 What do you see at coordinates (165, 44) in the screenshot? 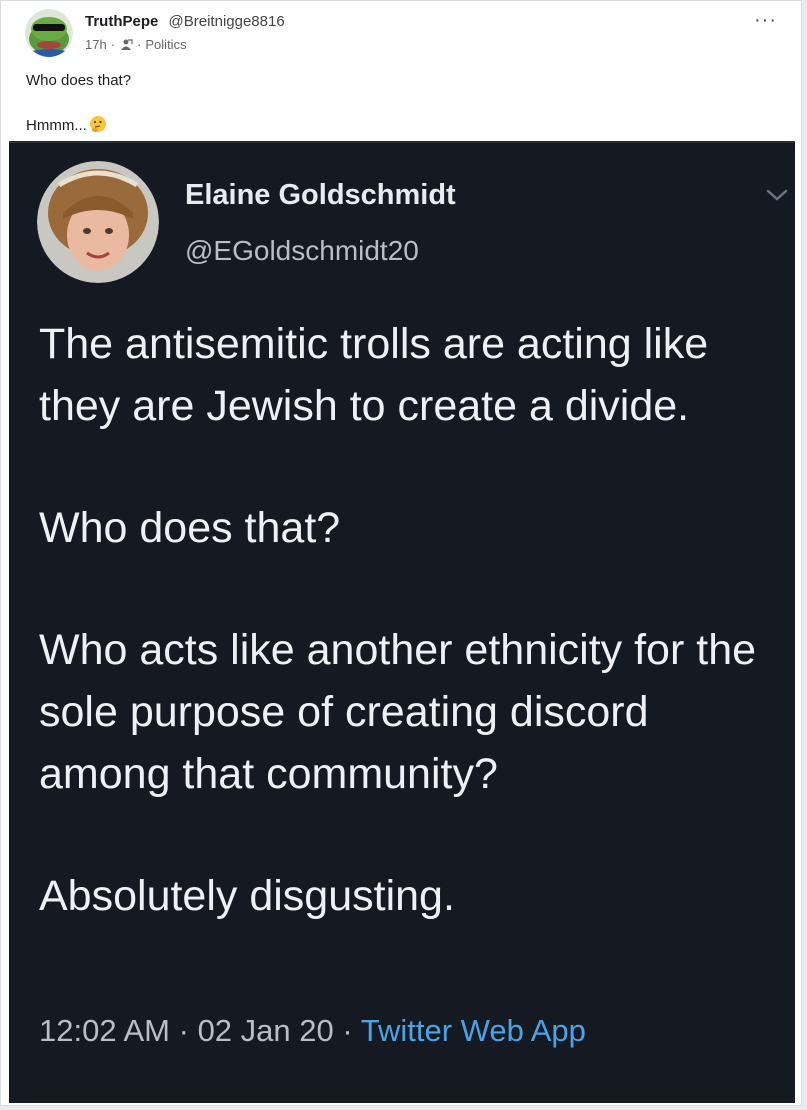
I see `post-category: Politics` at bounding box center [165, 44].